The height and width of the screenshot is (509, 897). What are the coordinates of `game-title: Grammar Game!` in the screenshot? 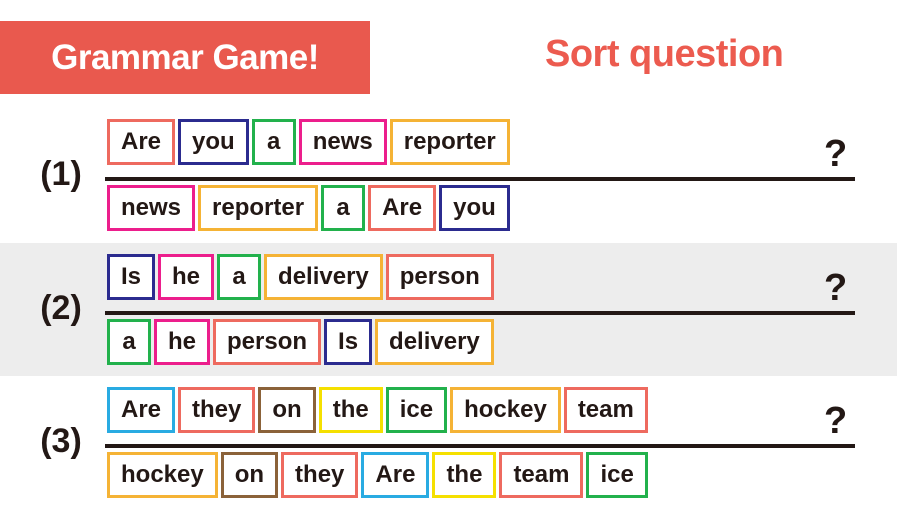 It's located at (185, 57).